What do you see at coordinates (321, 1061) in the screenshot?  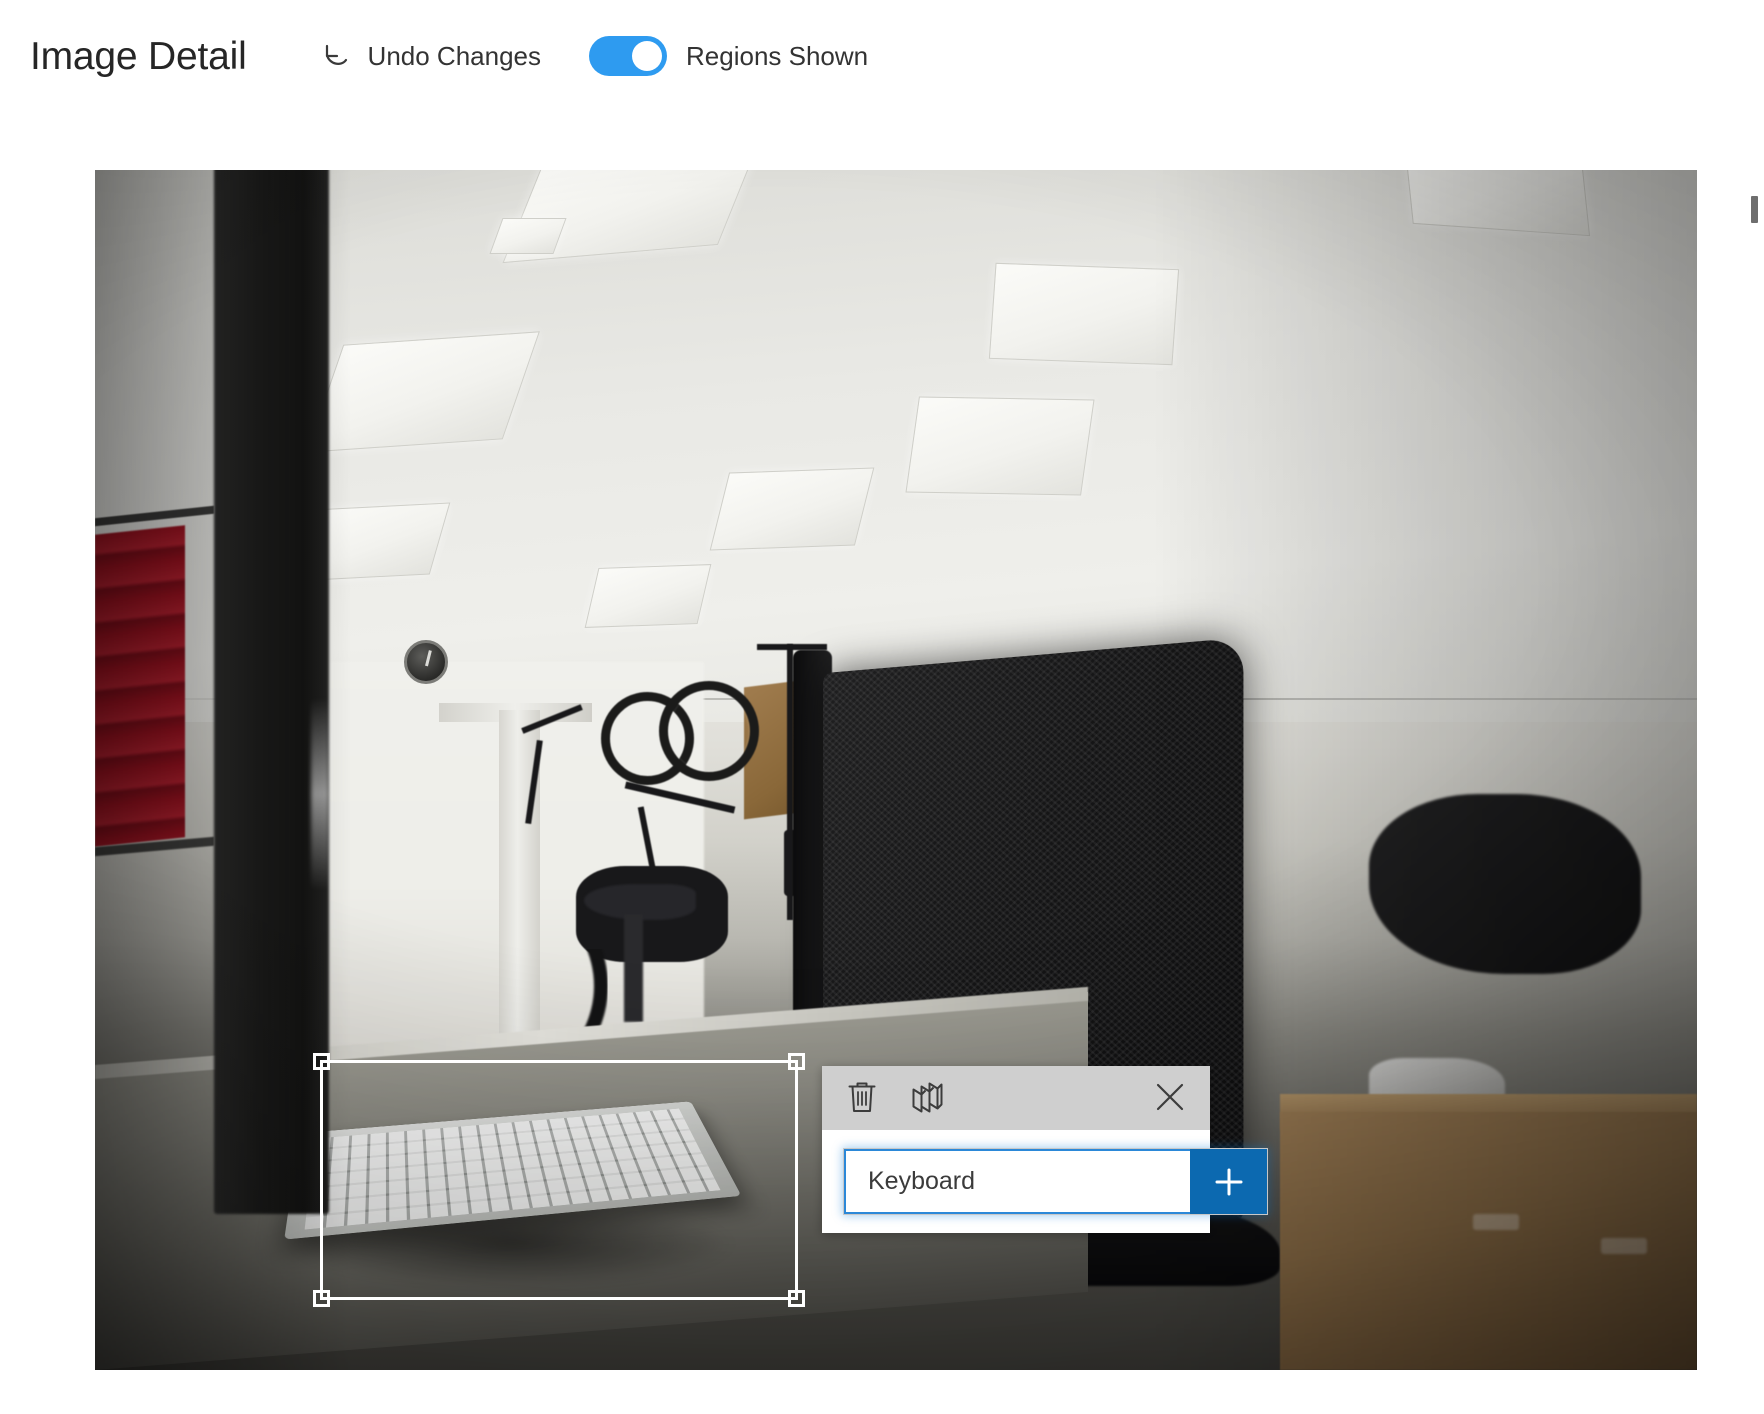 I see `resize-handle-top-left` at bounding box center [321, 1061].